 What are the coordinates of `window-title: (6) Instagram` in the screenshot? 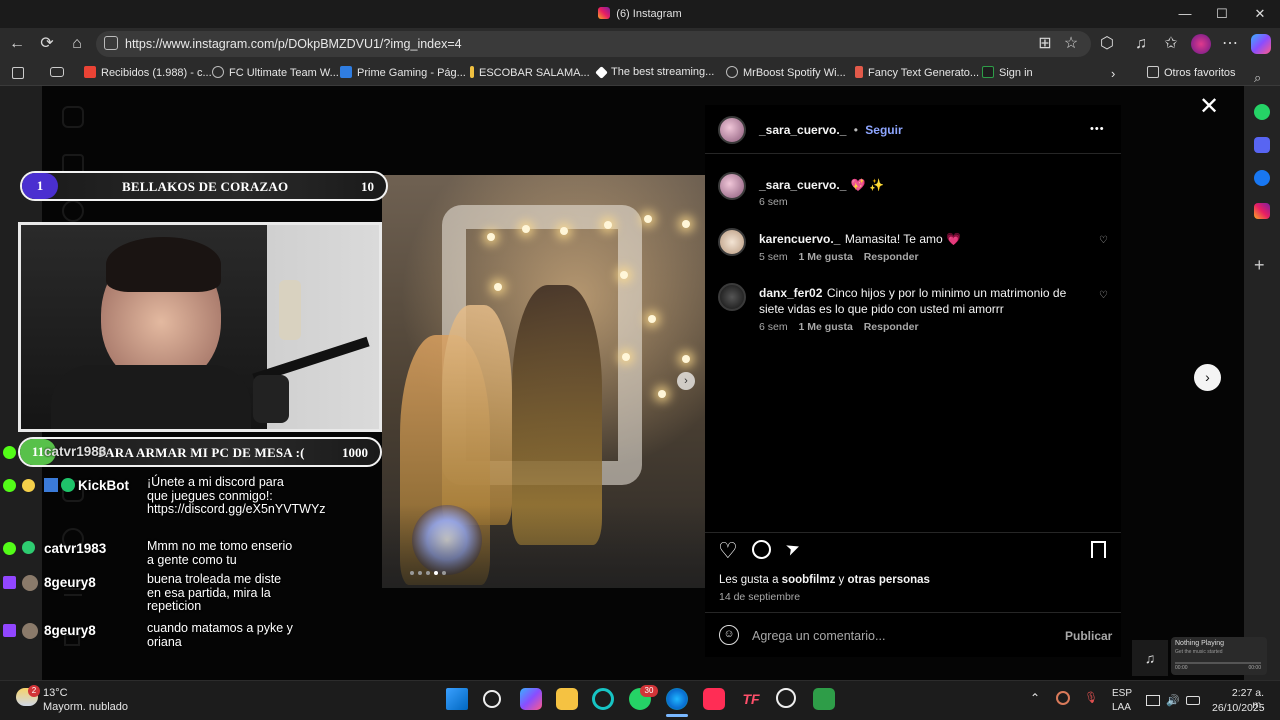 It's located at (640, 13).